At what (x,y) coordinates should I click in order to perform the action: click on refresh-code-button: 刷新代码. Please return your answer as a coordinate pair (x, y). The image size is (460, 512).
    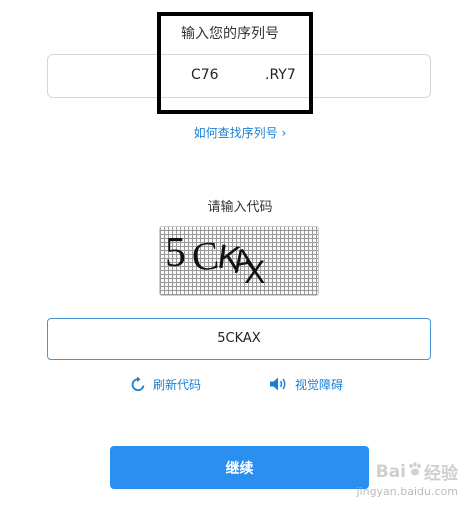
    Looking at the image, I should click on (165, 384).